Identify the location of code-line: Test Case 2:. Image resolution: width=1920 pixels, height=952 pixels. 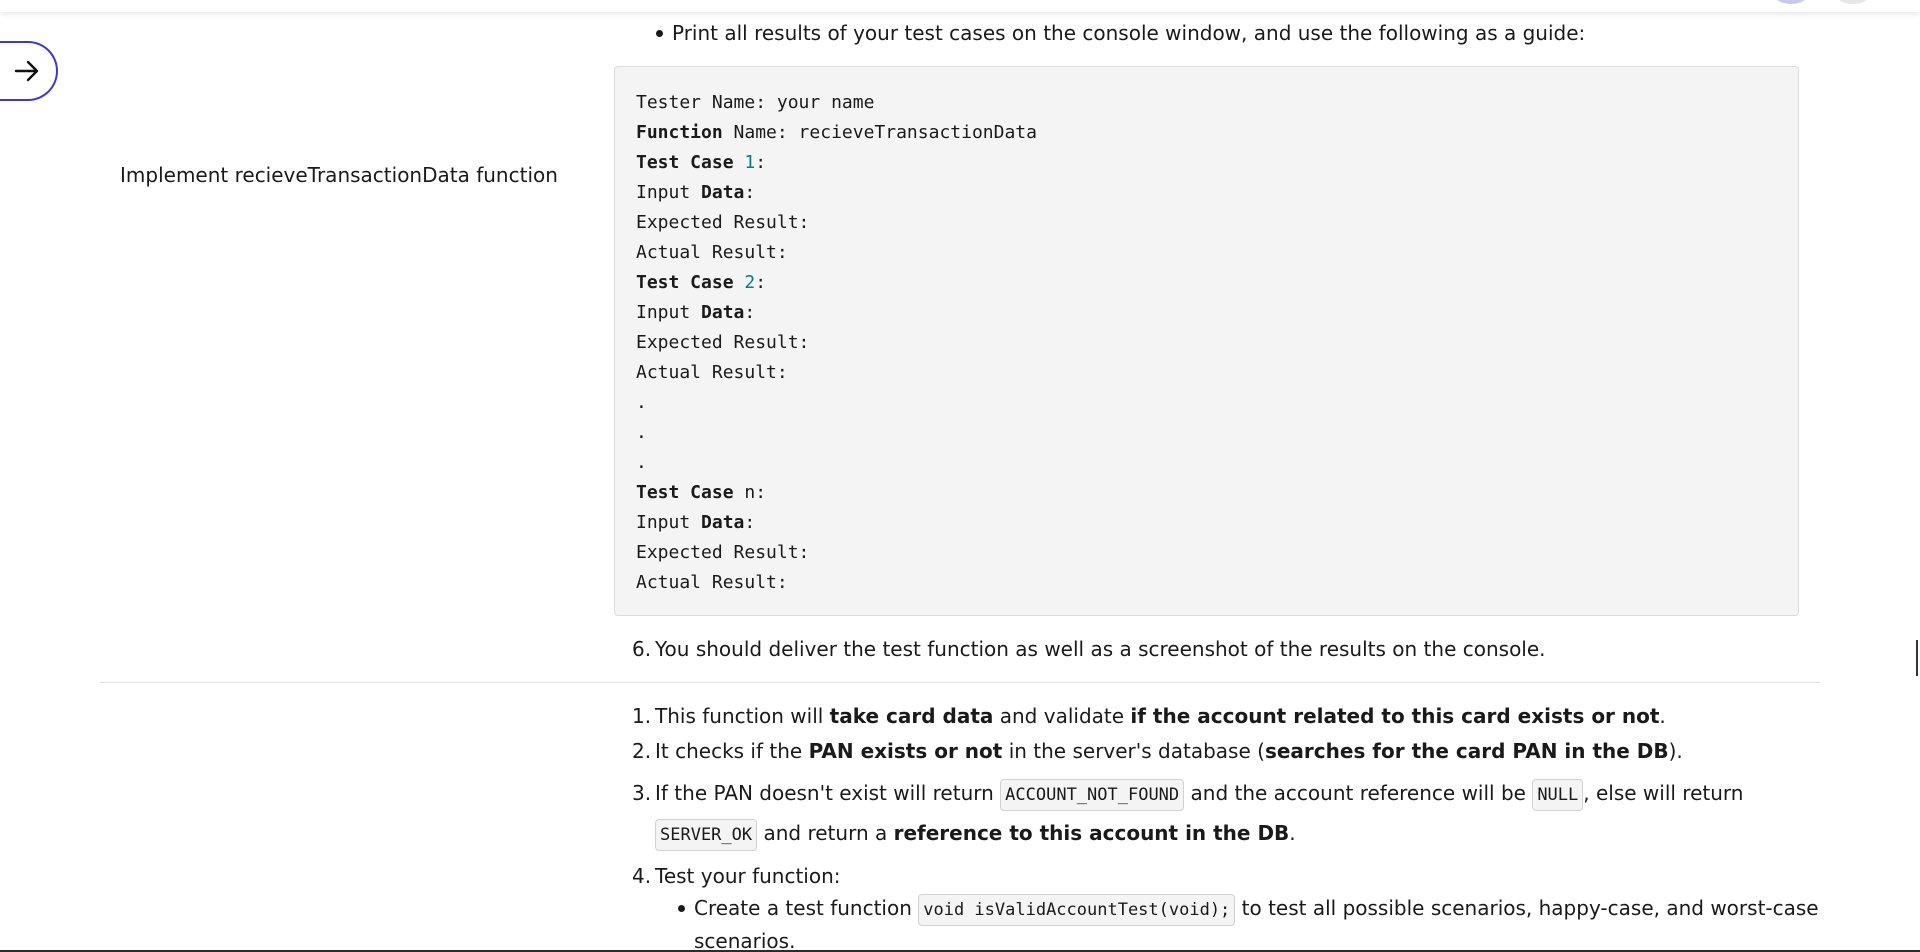
(701, 282).